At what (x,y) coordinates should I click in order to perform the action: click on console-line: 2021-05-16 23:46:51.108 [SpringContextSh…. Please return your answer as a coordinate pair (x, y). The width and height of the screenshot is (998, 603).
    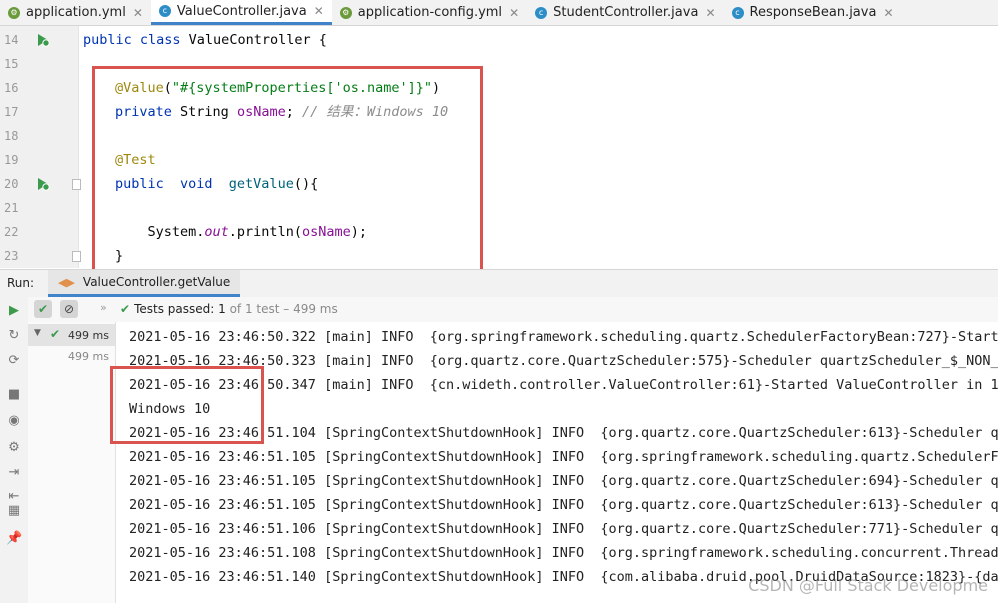
    Looking at the image, I should click on (563, 553).